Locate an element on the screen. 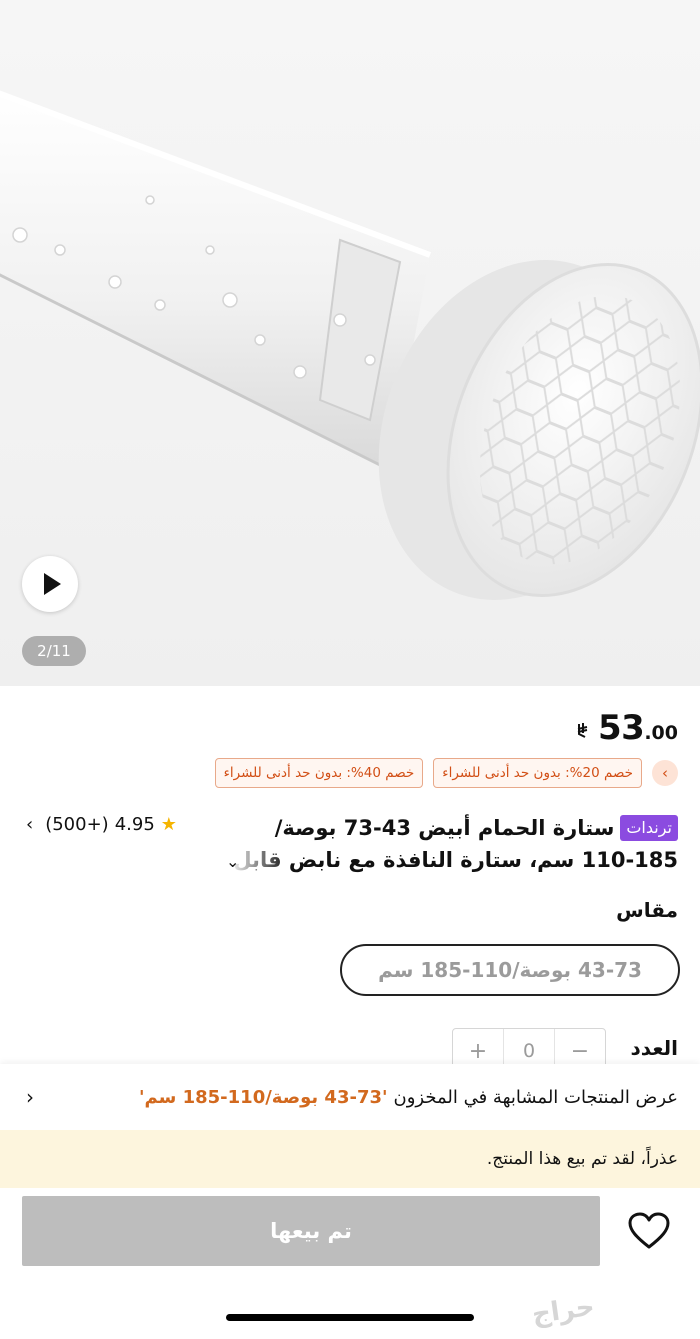 Image resolution: width=700 pixels, height=1339 pixels. wishlist-heart-icon is located at coordinates (649, 1231).